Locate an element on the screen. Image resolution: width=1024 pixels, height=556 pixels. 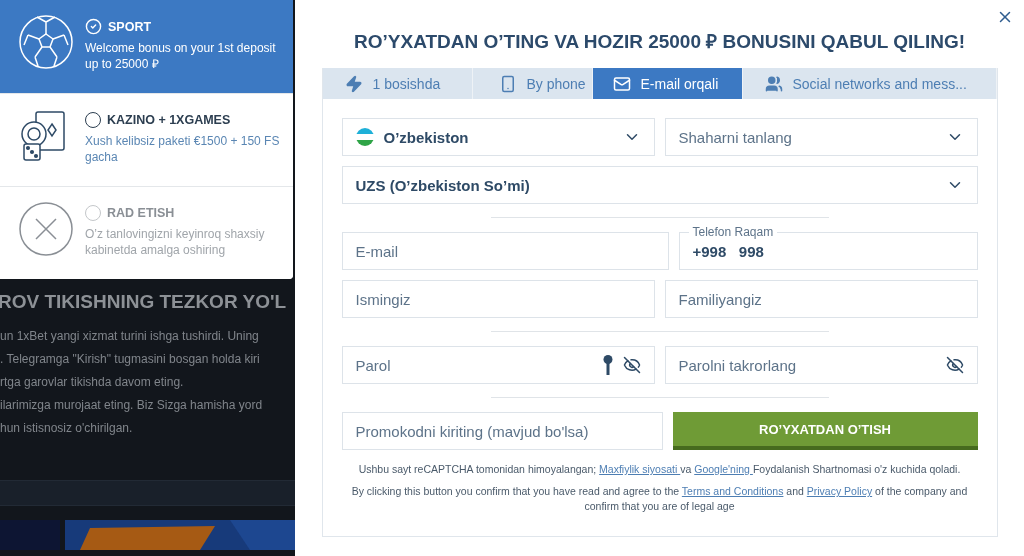
link: Google'ning is located at coordinates (723, 469).